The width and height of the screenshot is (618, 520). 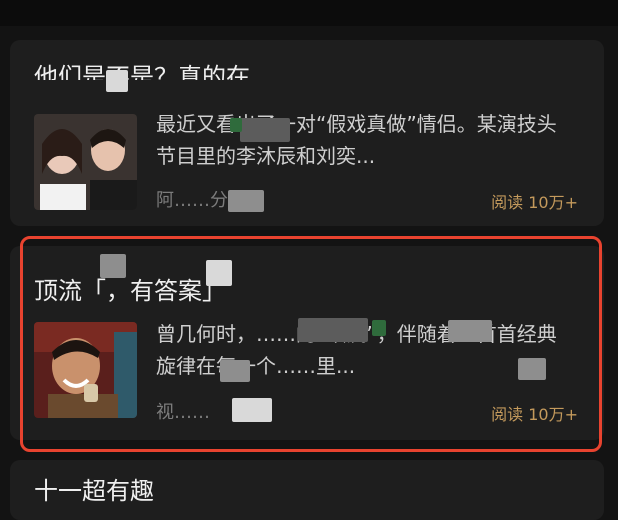 I want to click on article-card: 十一超有趣, so click(x=307, y=490).